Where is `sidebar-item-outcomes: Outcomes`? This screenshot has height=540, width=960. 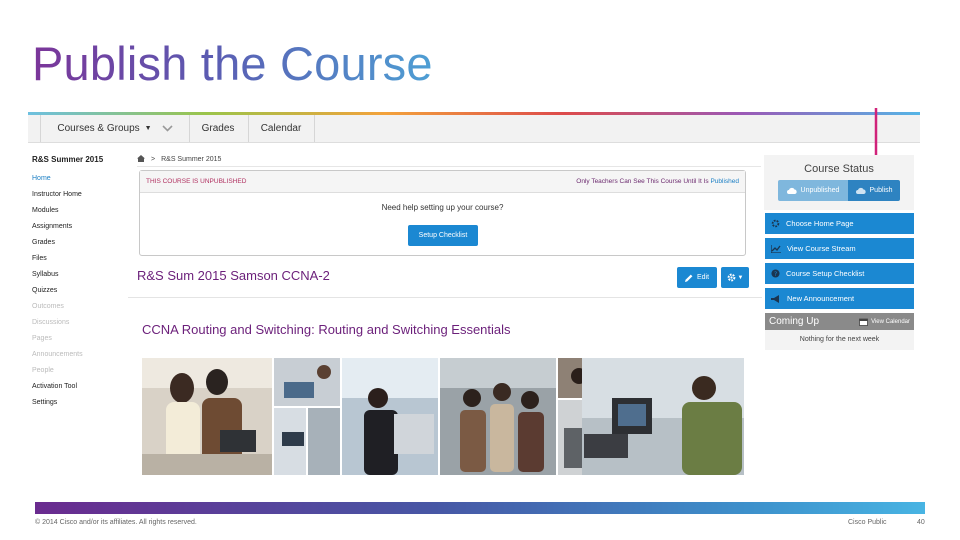
sidebar-item-outcomes: Outcomes is located at coordinates (79, 307).